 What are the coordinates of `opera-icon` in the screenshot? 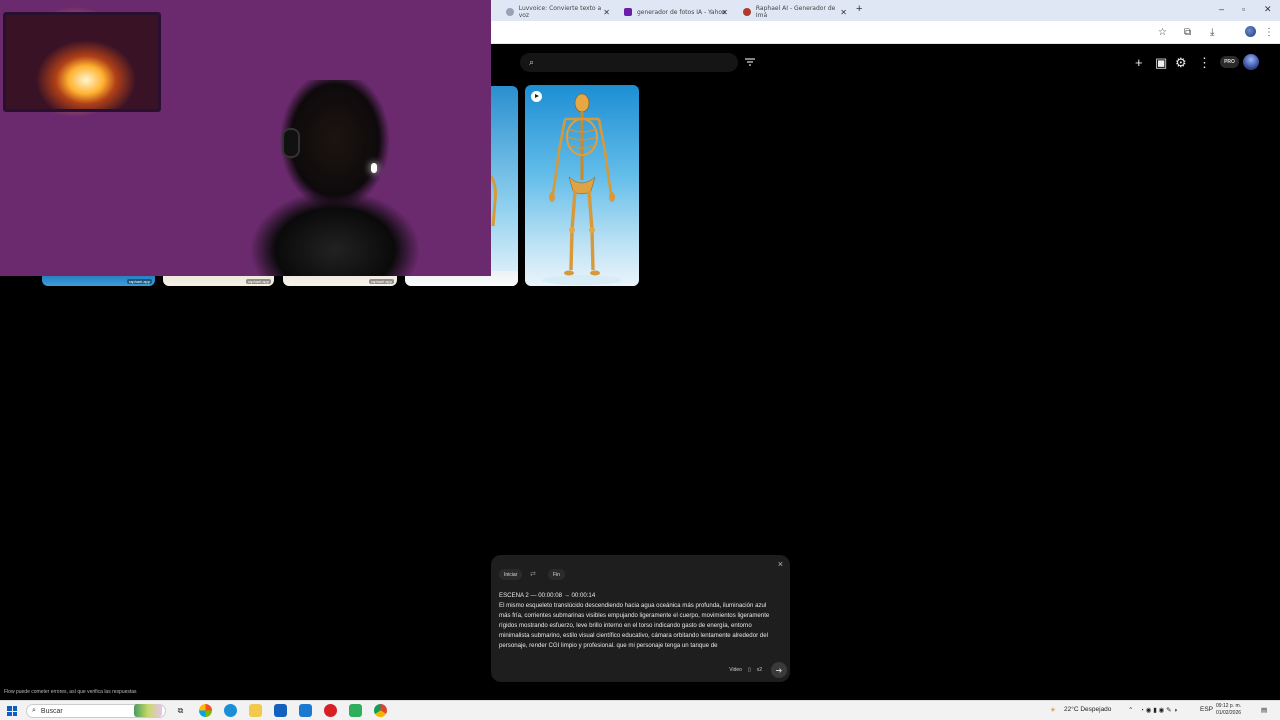 It's located at (330, 710).